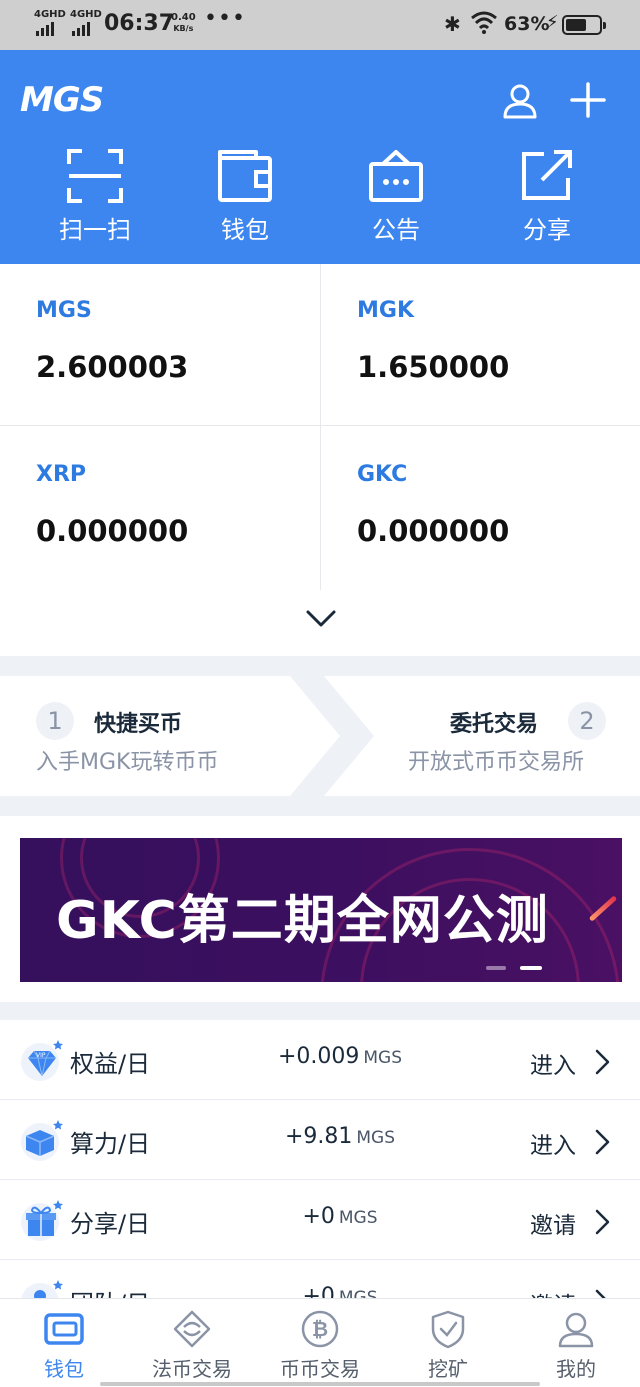 This screenshot has height=1387, width=640. What do you see at coordinates (480, 509) in the screenshot?
I see `balance-cell-gkc: GKC 0.000000` at bounding box center [480, 509].